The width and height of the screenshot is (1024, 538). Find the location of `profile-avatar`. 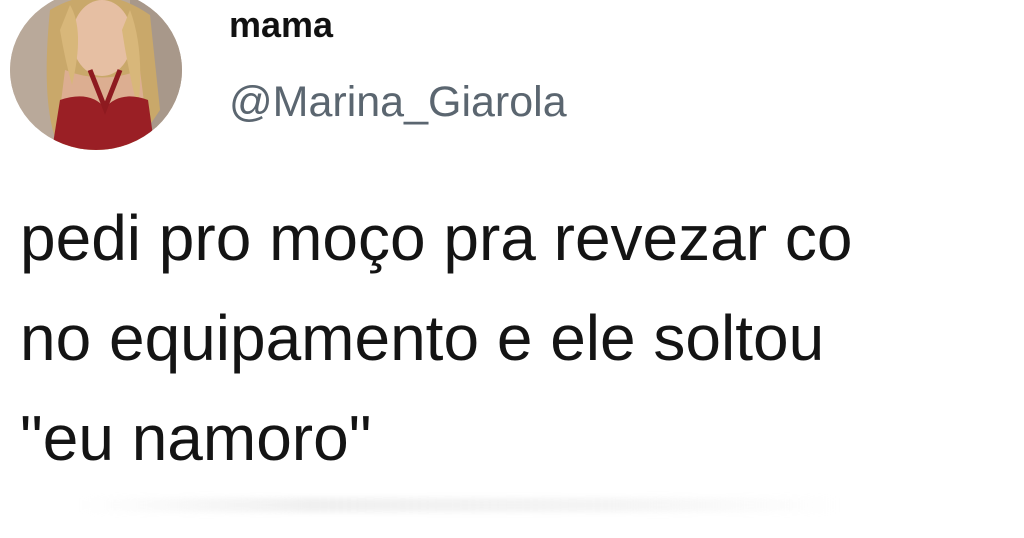

profile-avatar is located at coordinates (96, 75).